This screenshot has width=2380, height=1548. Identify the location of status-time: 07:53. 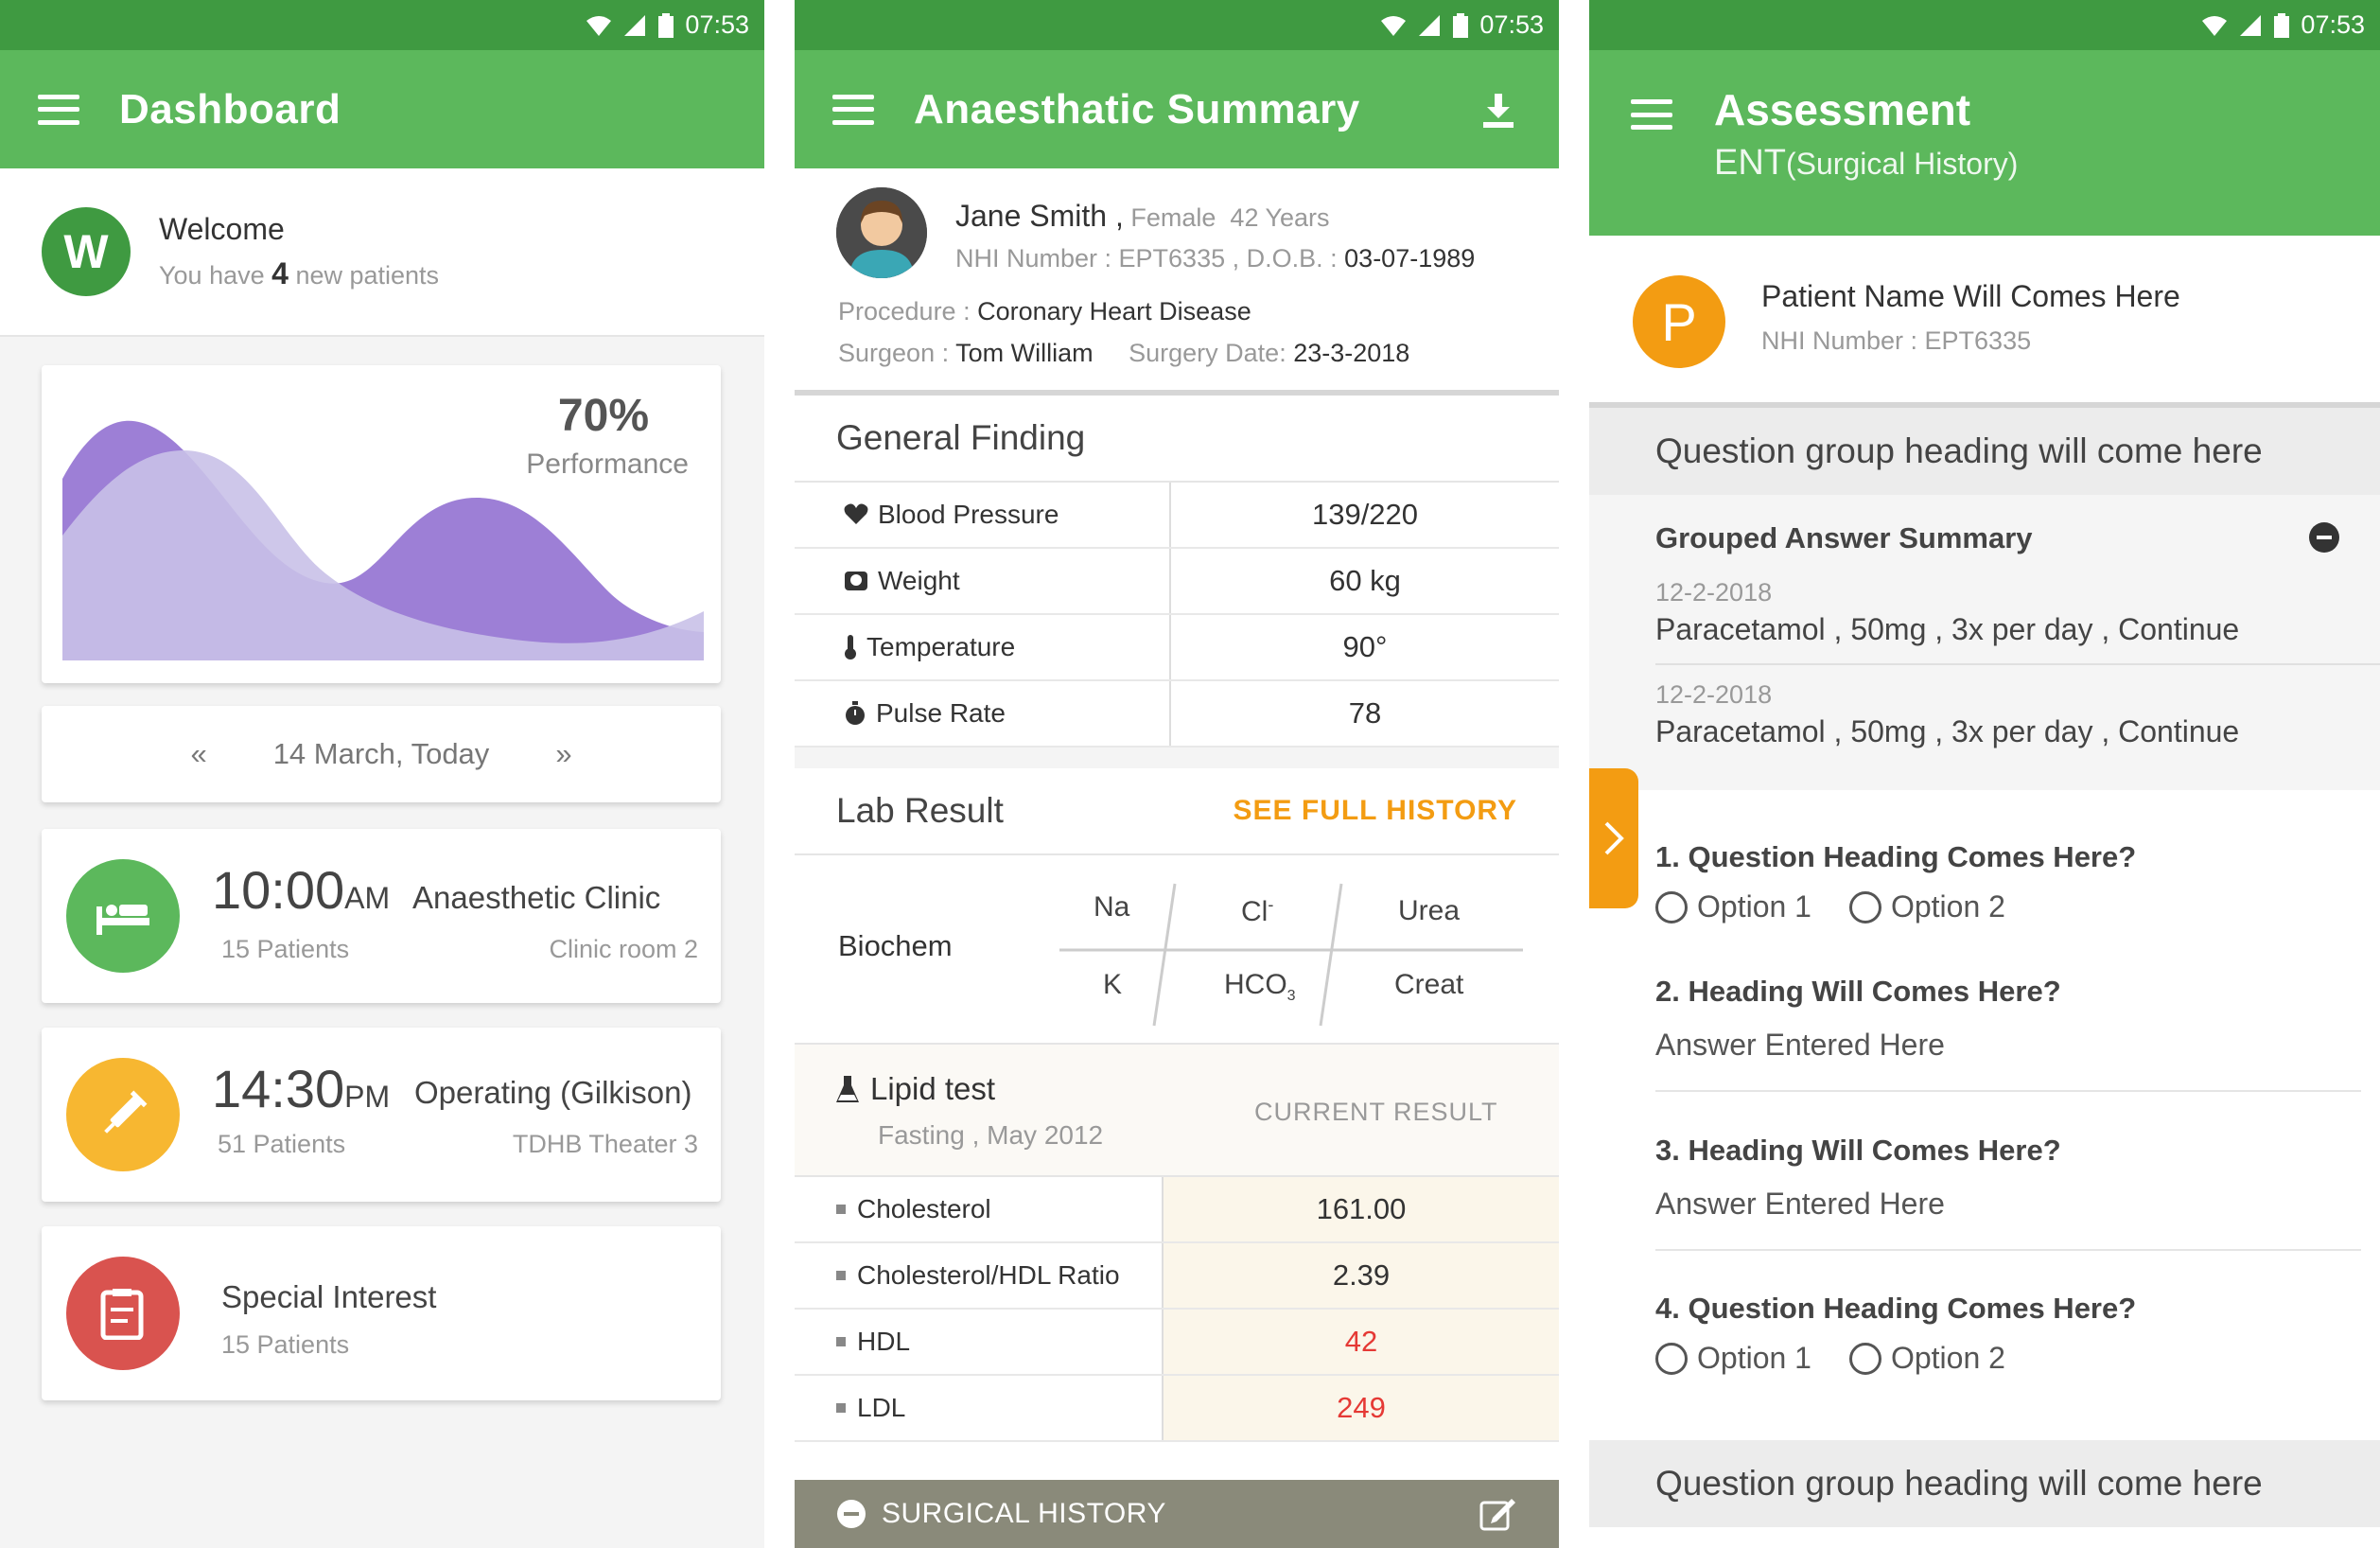
(2333, 24).